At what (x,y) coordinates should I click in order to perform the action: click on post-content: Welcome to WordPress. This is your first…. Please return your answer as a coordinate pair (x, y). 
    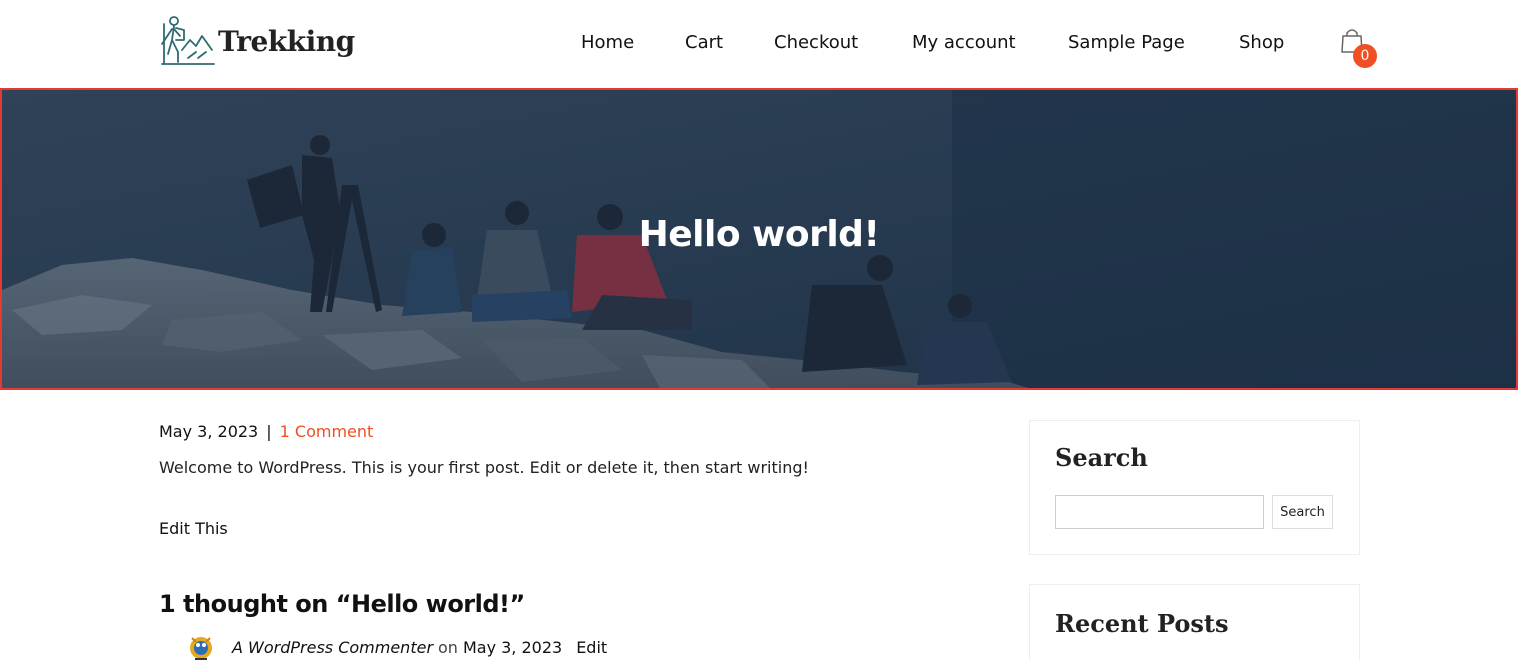
    Looking at the image, I should click on (484, 467).